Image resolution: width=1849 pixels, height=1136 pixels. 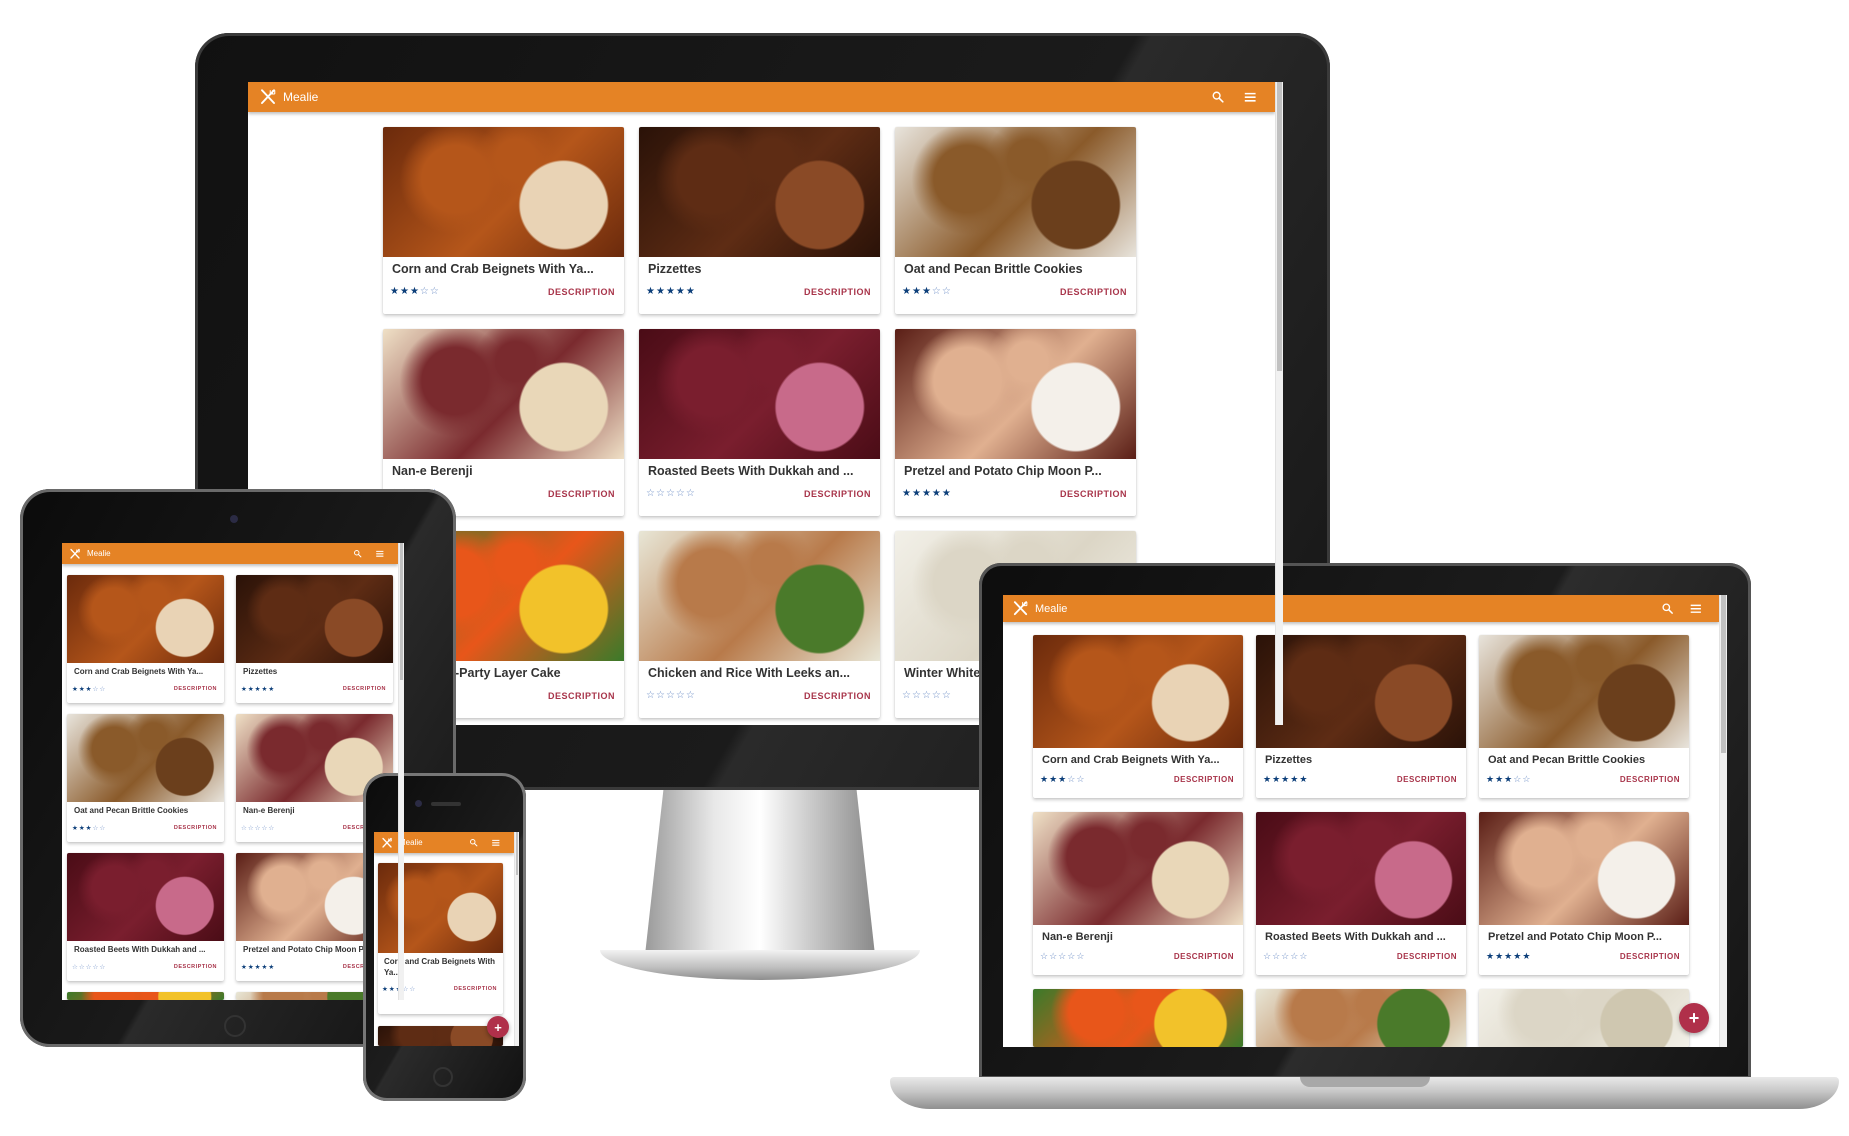 What do you see at coordinates (1694, 1018) in the screenshot?
I see `plus-icon: +` at bounding box center [1694, 1018].